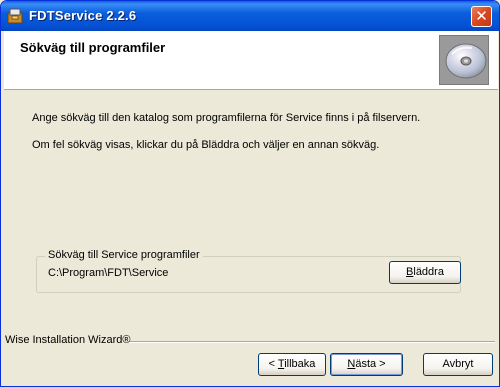  I want to click on next-label: ästa >, so click(370, 364).